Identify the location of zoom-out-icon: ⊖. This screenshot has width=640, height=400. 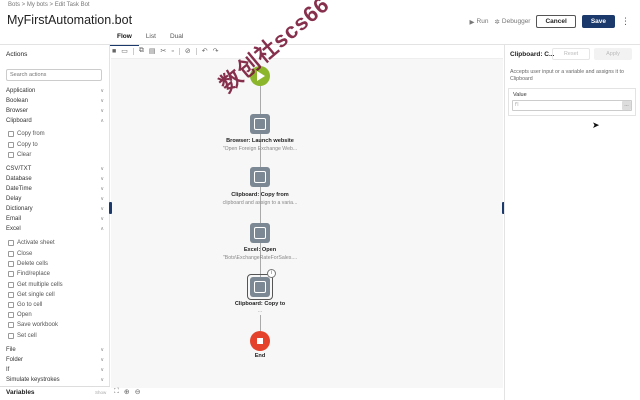
(138, 392).